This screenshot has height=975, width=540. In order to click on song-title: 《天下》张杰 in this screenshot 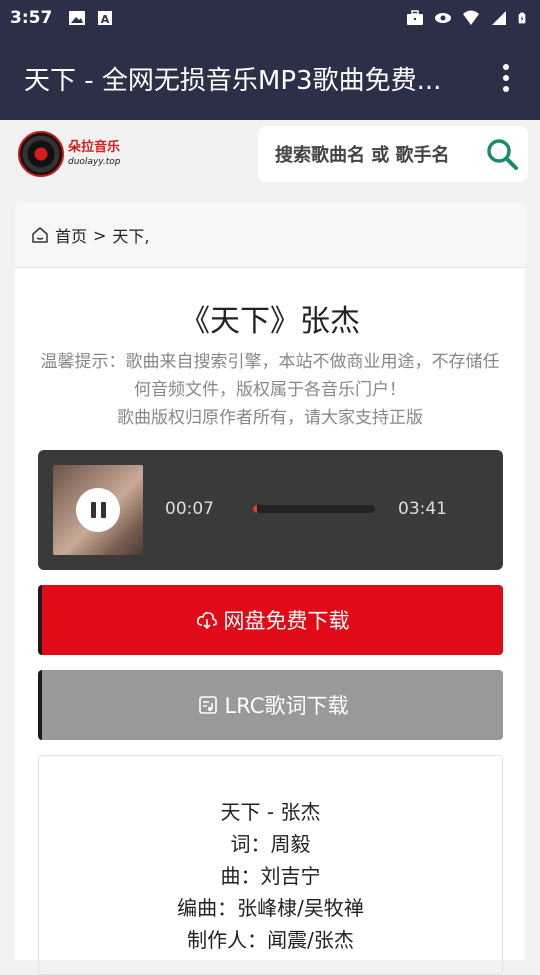, I will do `click(270, 321)`.